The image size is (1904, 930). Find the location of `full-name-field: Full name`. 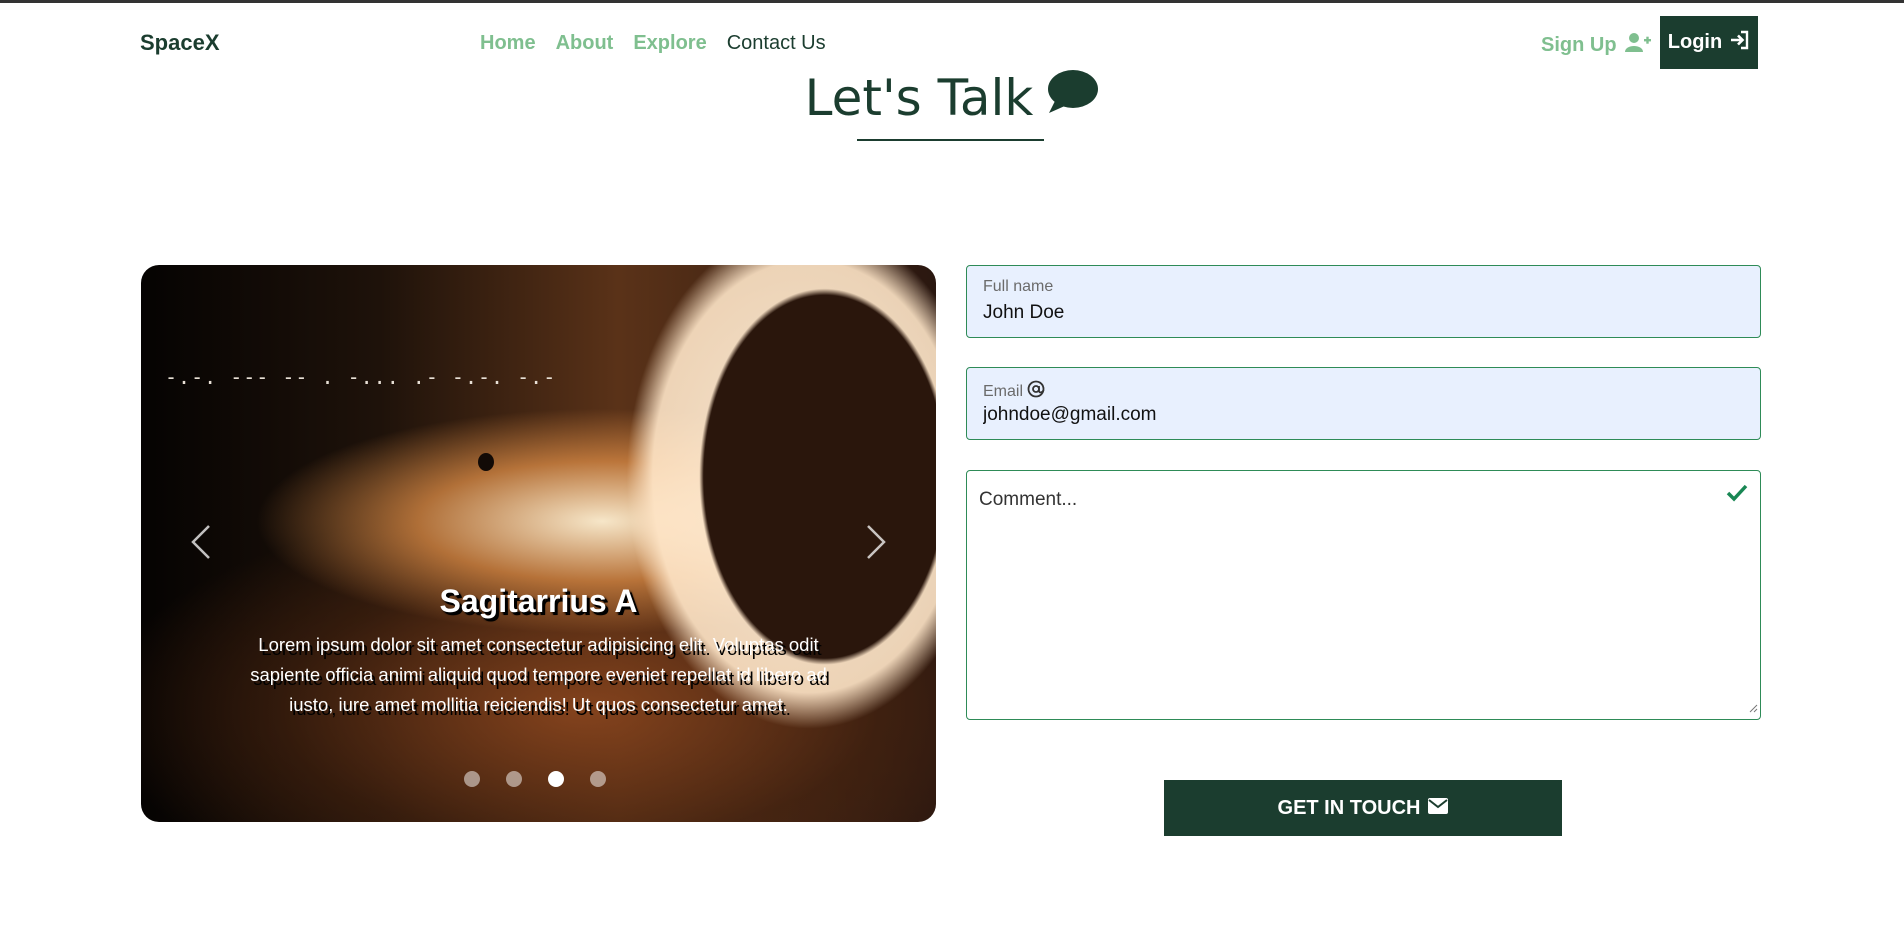

full-name-field: Full name is located at coordinates (1363, 301).